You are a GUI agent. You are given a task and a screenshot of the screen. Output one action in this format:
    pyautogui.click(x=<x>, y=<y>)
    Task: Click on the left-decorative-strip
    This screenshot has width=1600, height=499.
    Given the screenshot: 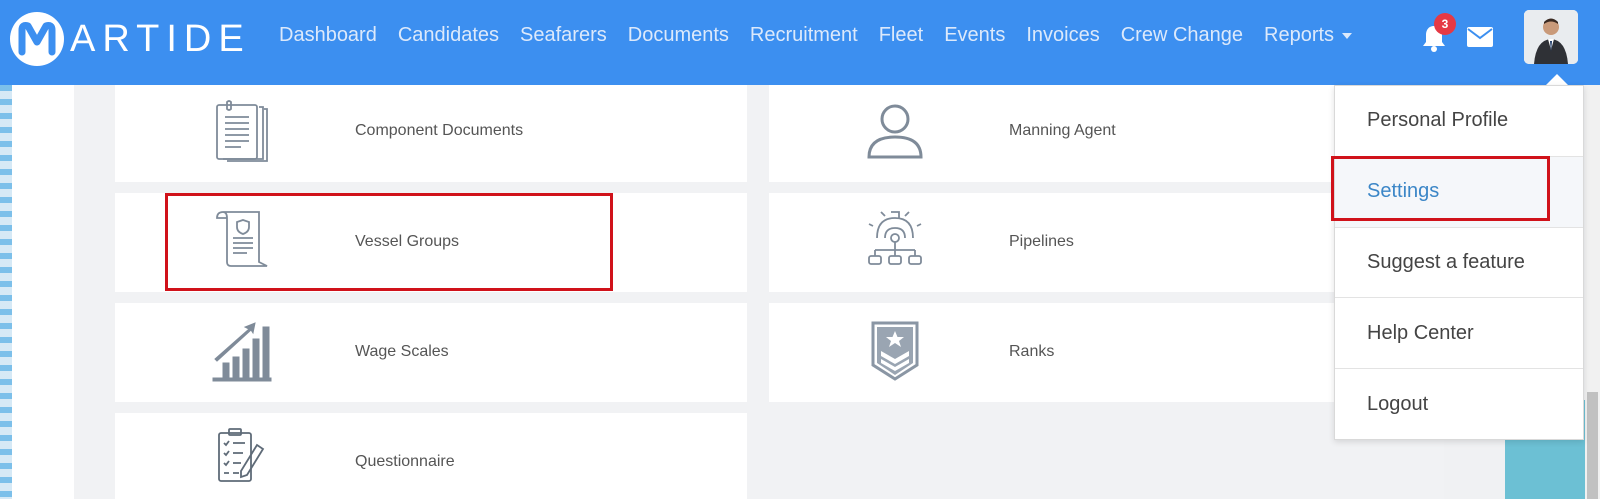 What is the action you would take?
    pyautogui.click(x=6, y=292)
    